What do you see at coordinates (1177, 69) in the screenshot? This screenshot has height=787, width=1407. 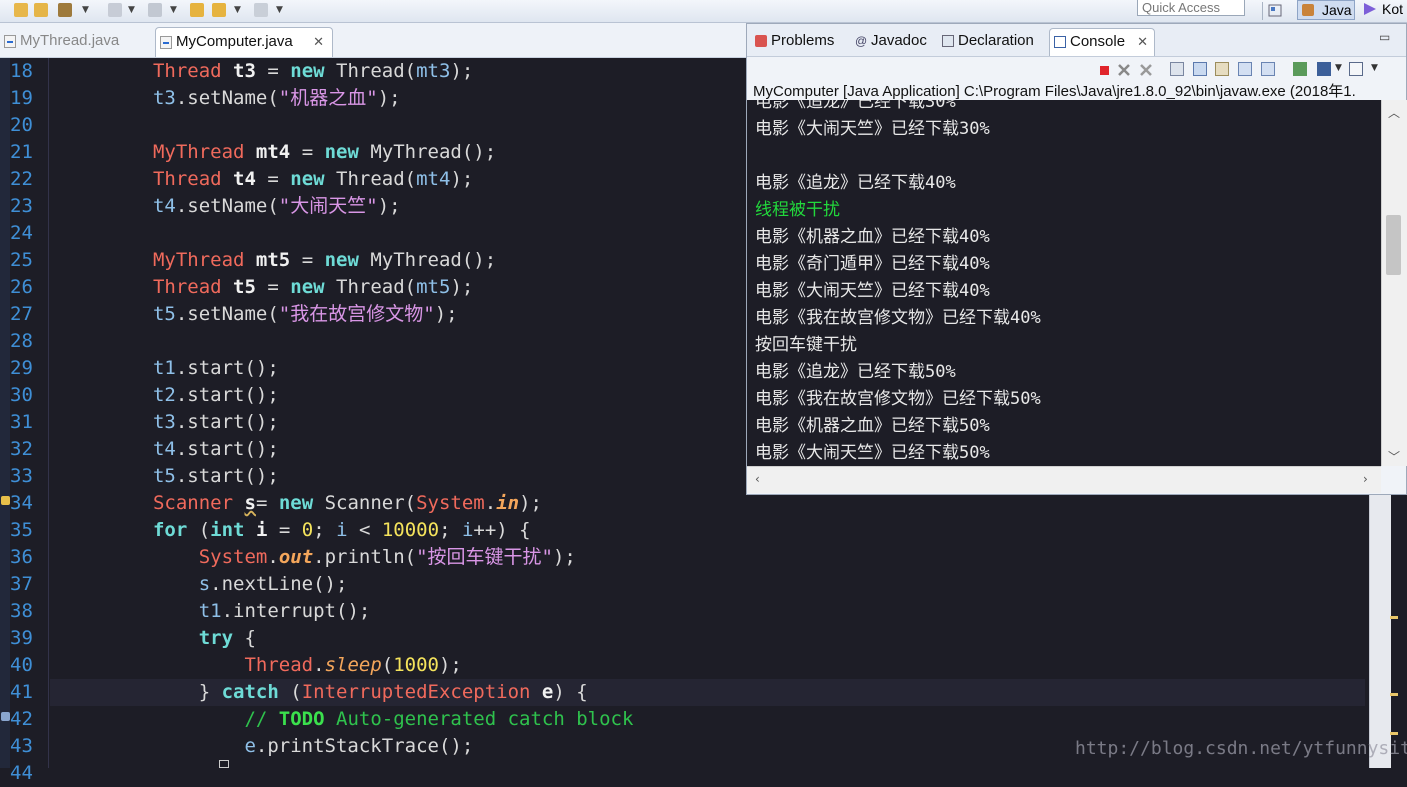 I see `clear-console-icon` at bounding box center [1177, 69].